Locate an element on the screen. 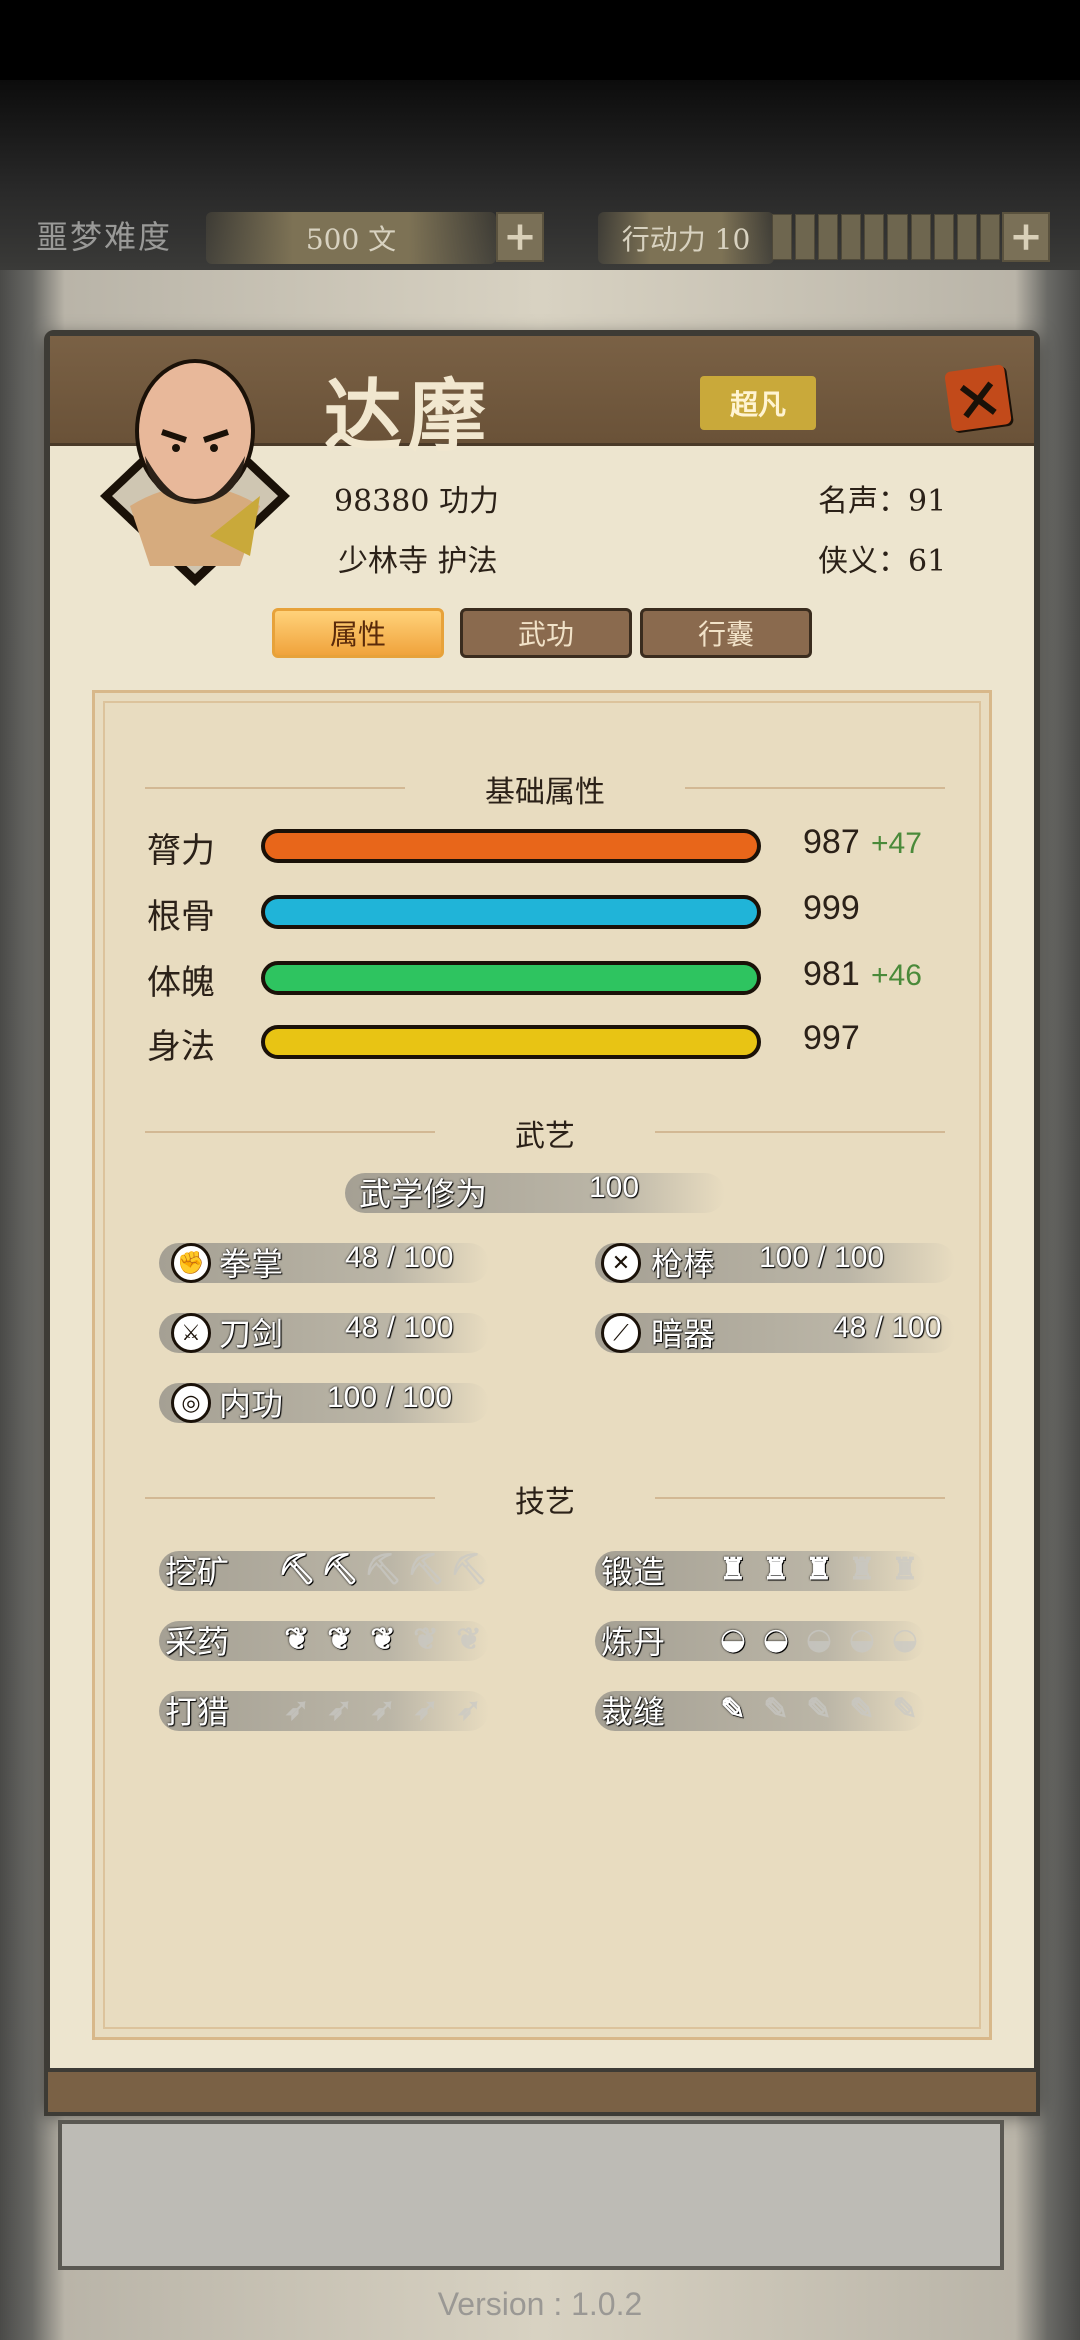 The height and width of the screenshot is (2340, 1080). section-craft-title: 技艺 is located at coordinates (545, 1502).